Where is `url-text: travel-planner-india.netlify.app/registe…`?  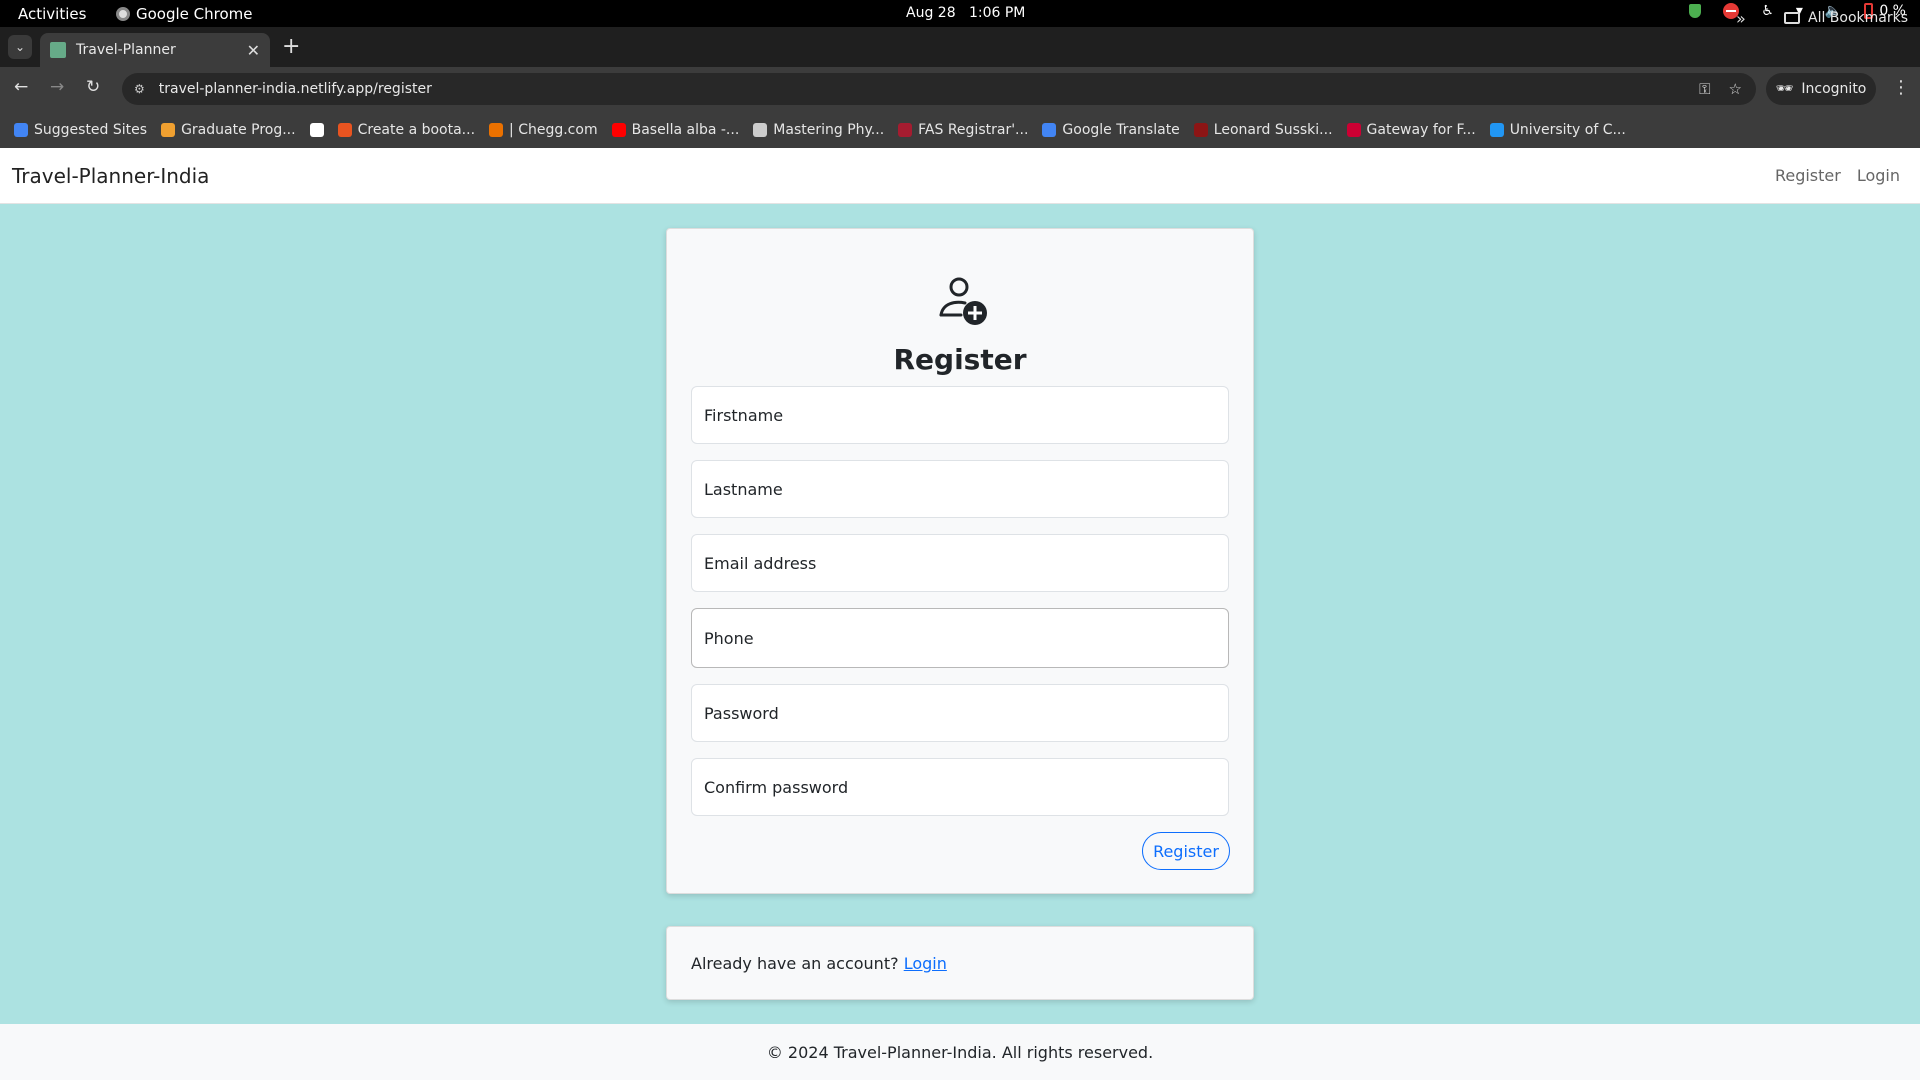 url-text: travel-planner-india.netlify.app/registe… is located at coordinates (929, 89).